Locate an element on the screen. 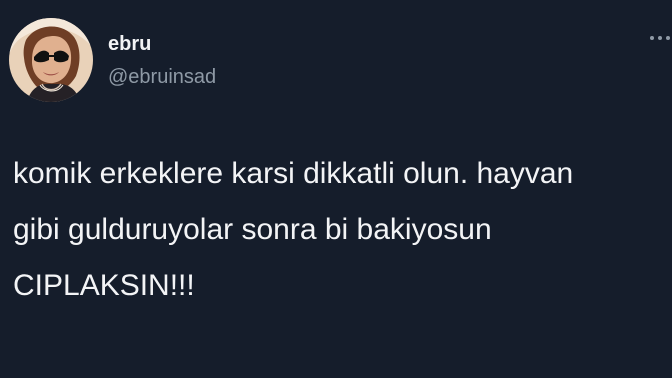  avatar is located at coordinates (51, 60).